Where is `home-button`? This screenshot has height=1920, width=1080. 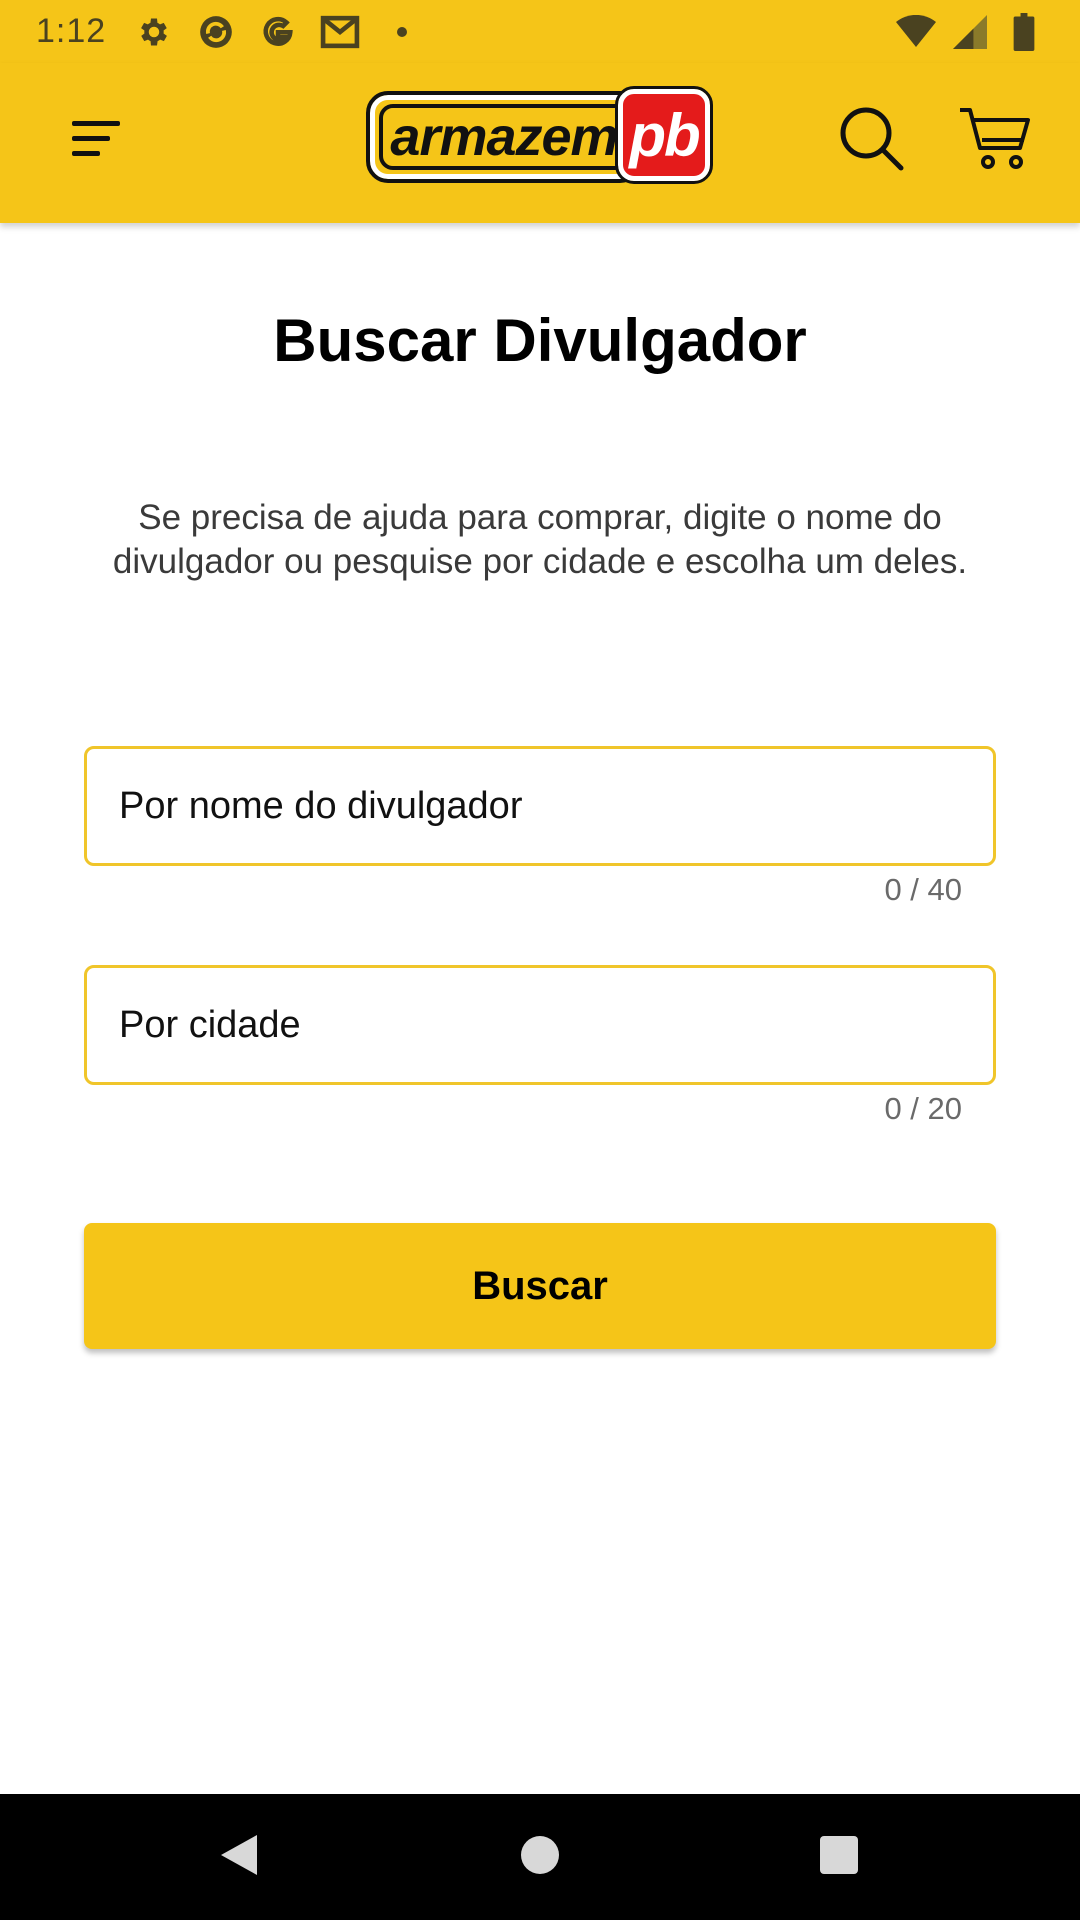
home-button is located at coordinates (540, 1857).